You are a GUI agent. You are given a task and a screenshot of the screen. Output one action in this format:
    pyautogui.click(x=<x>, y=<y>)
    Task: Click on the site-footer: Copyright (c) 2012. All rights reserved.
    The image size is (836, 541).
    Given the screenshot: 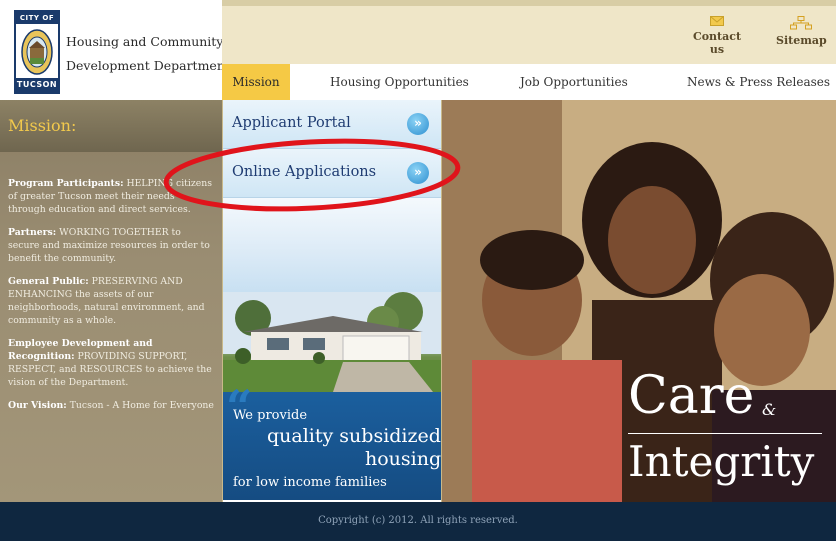 What is the action you would take?
    pyautogui.click(x=418, y=521)
    